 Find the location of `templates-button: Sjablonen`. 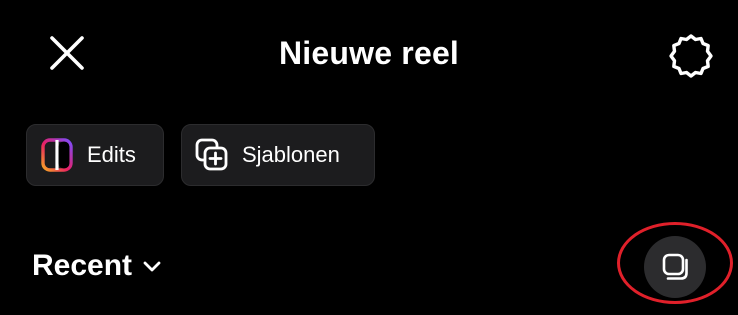

templates-button: Sjablonen is located at coordinates (278, 155).